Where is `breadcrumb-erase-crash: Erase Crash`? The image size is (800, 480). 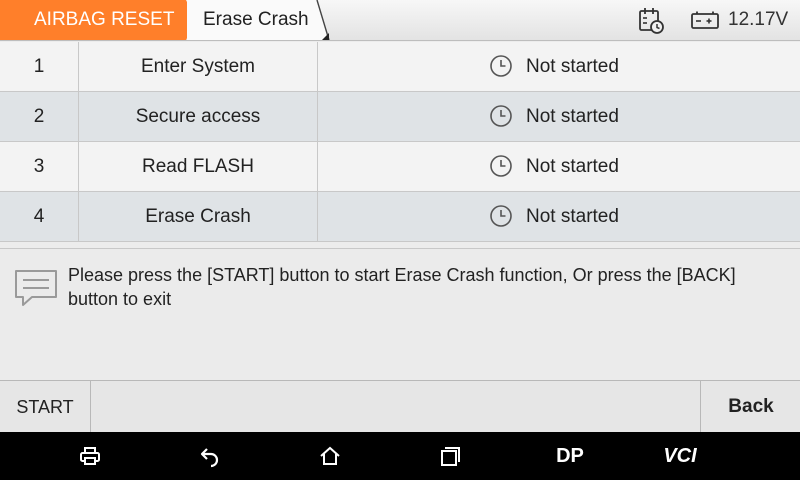
breadcrumb-erase-crash: Erase Crash is located at coordinates (258, 20).